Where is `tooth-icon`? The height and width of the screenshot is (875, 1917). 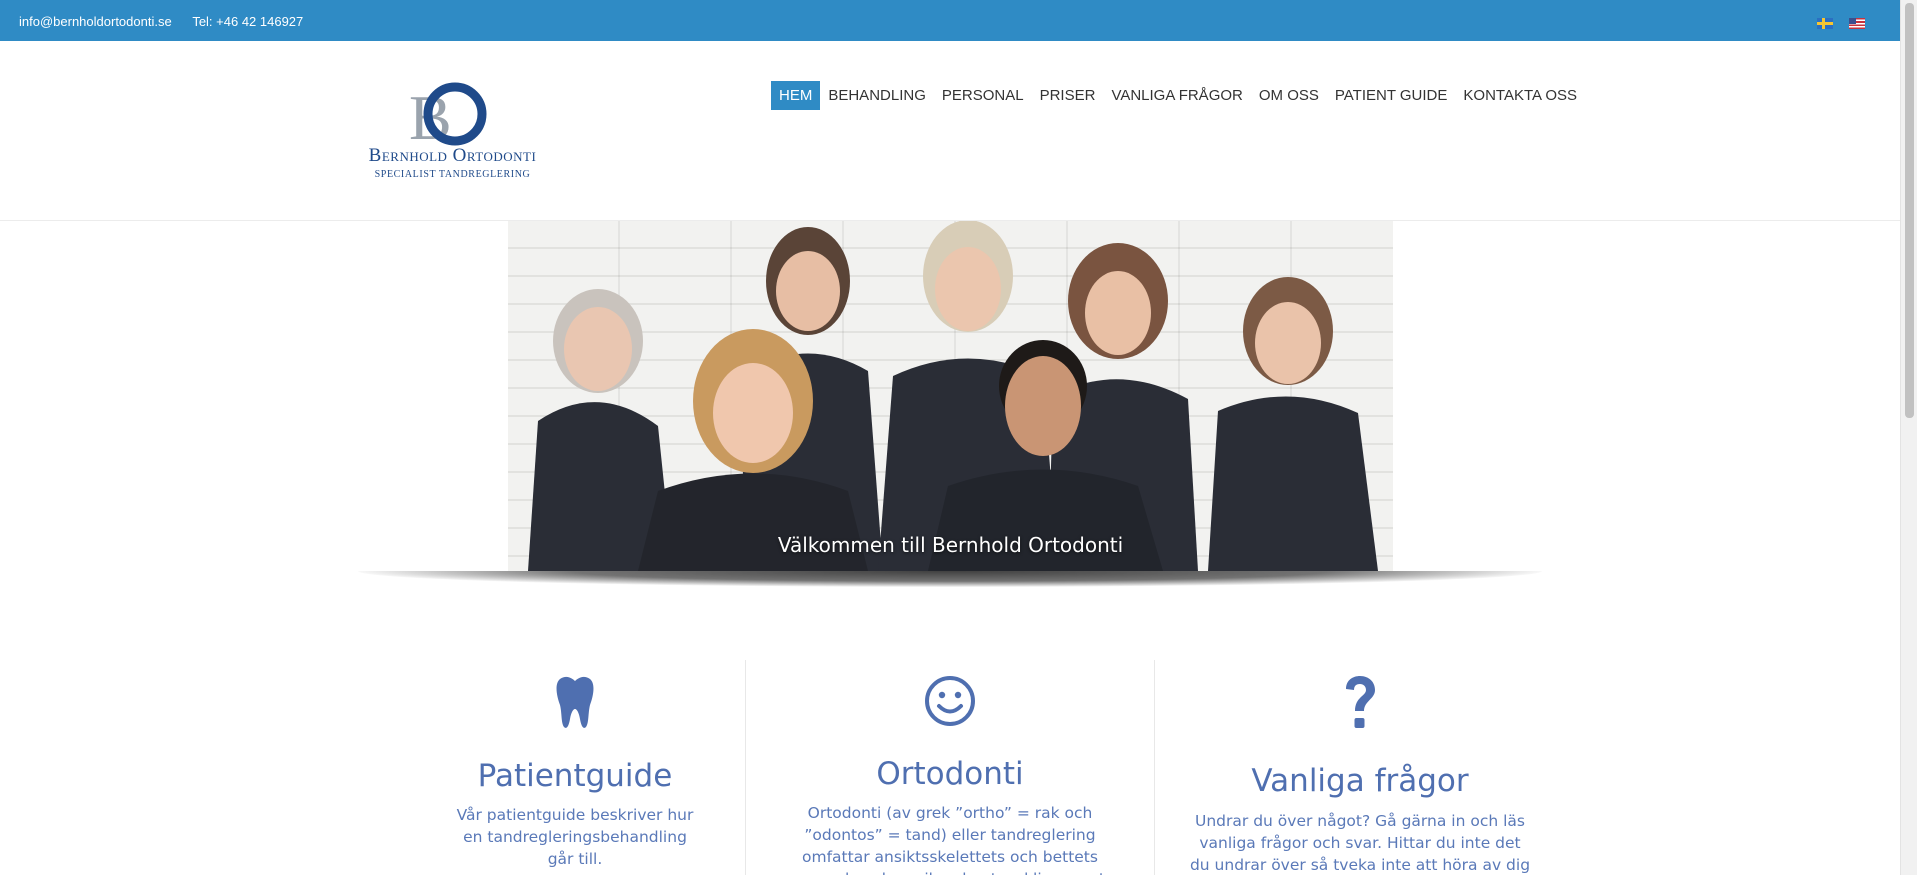 tooth-icon is located at coordinates (575, 702).